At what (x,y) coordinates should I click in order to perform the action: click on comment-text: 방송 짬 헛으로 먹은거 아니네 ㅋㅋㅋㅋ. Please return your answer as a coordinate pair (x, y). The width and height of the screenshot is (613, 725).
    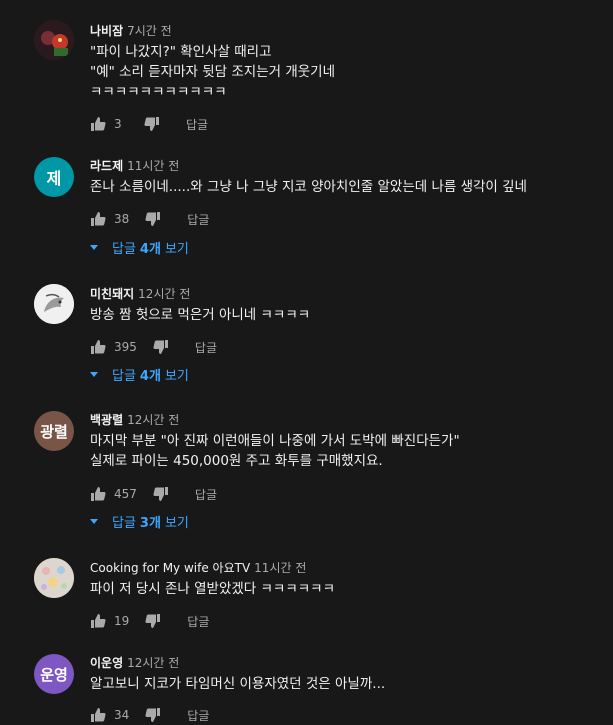
    Looking at the image, I should click on (200, 315).